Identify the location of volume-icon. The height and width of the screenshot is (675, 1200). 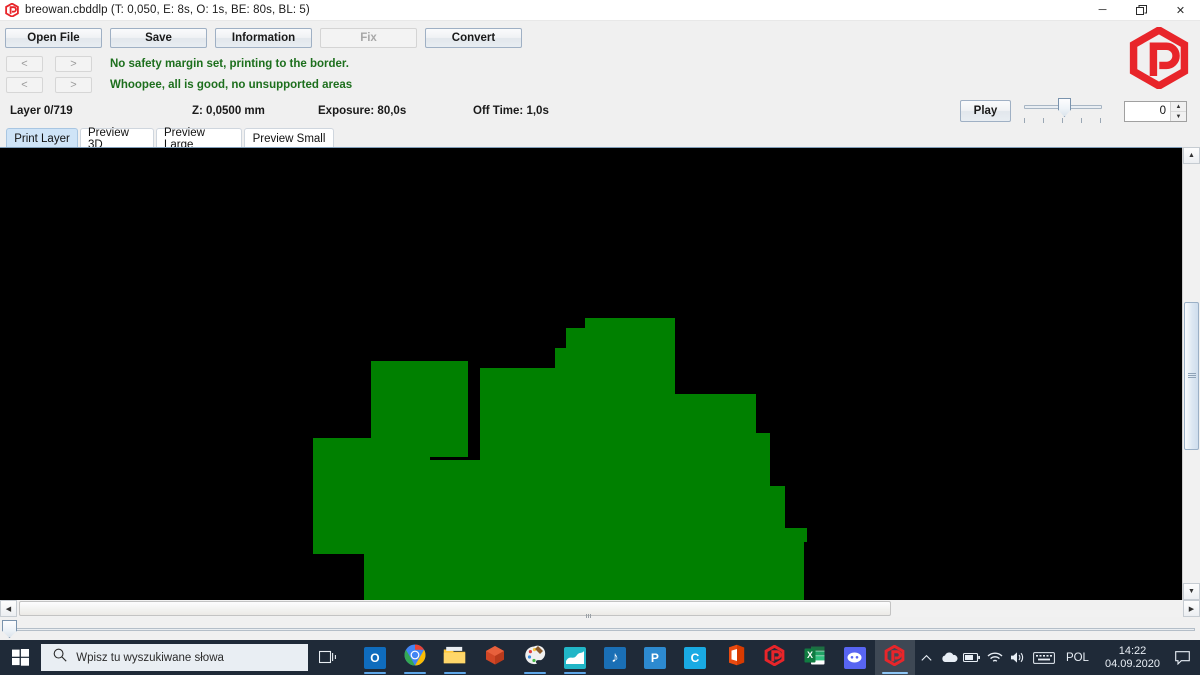
(1017, 657).